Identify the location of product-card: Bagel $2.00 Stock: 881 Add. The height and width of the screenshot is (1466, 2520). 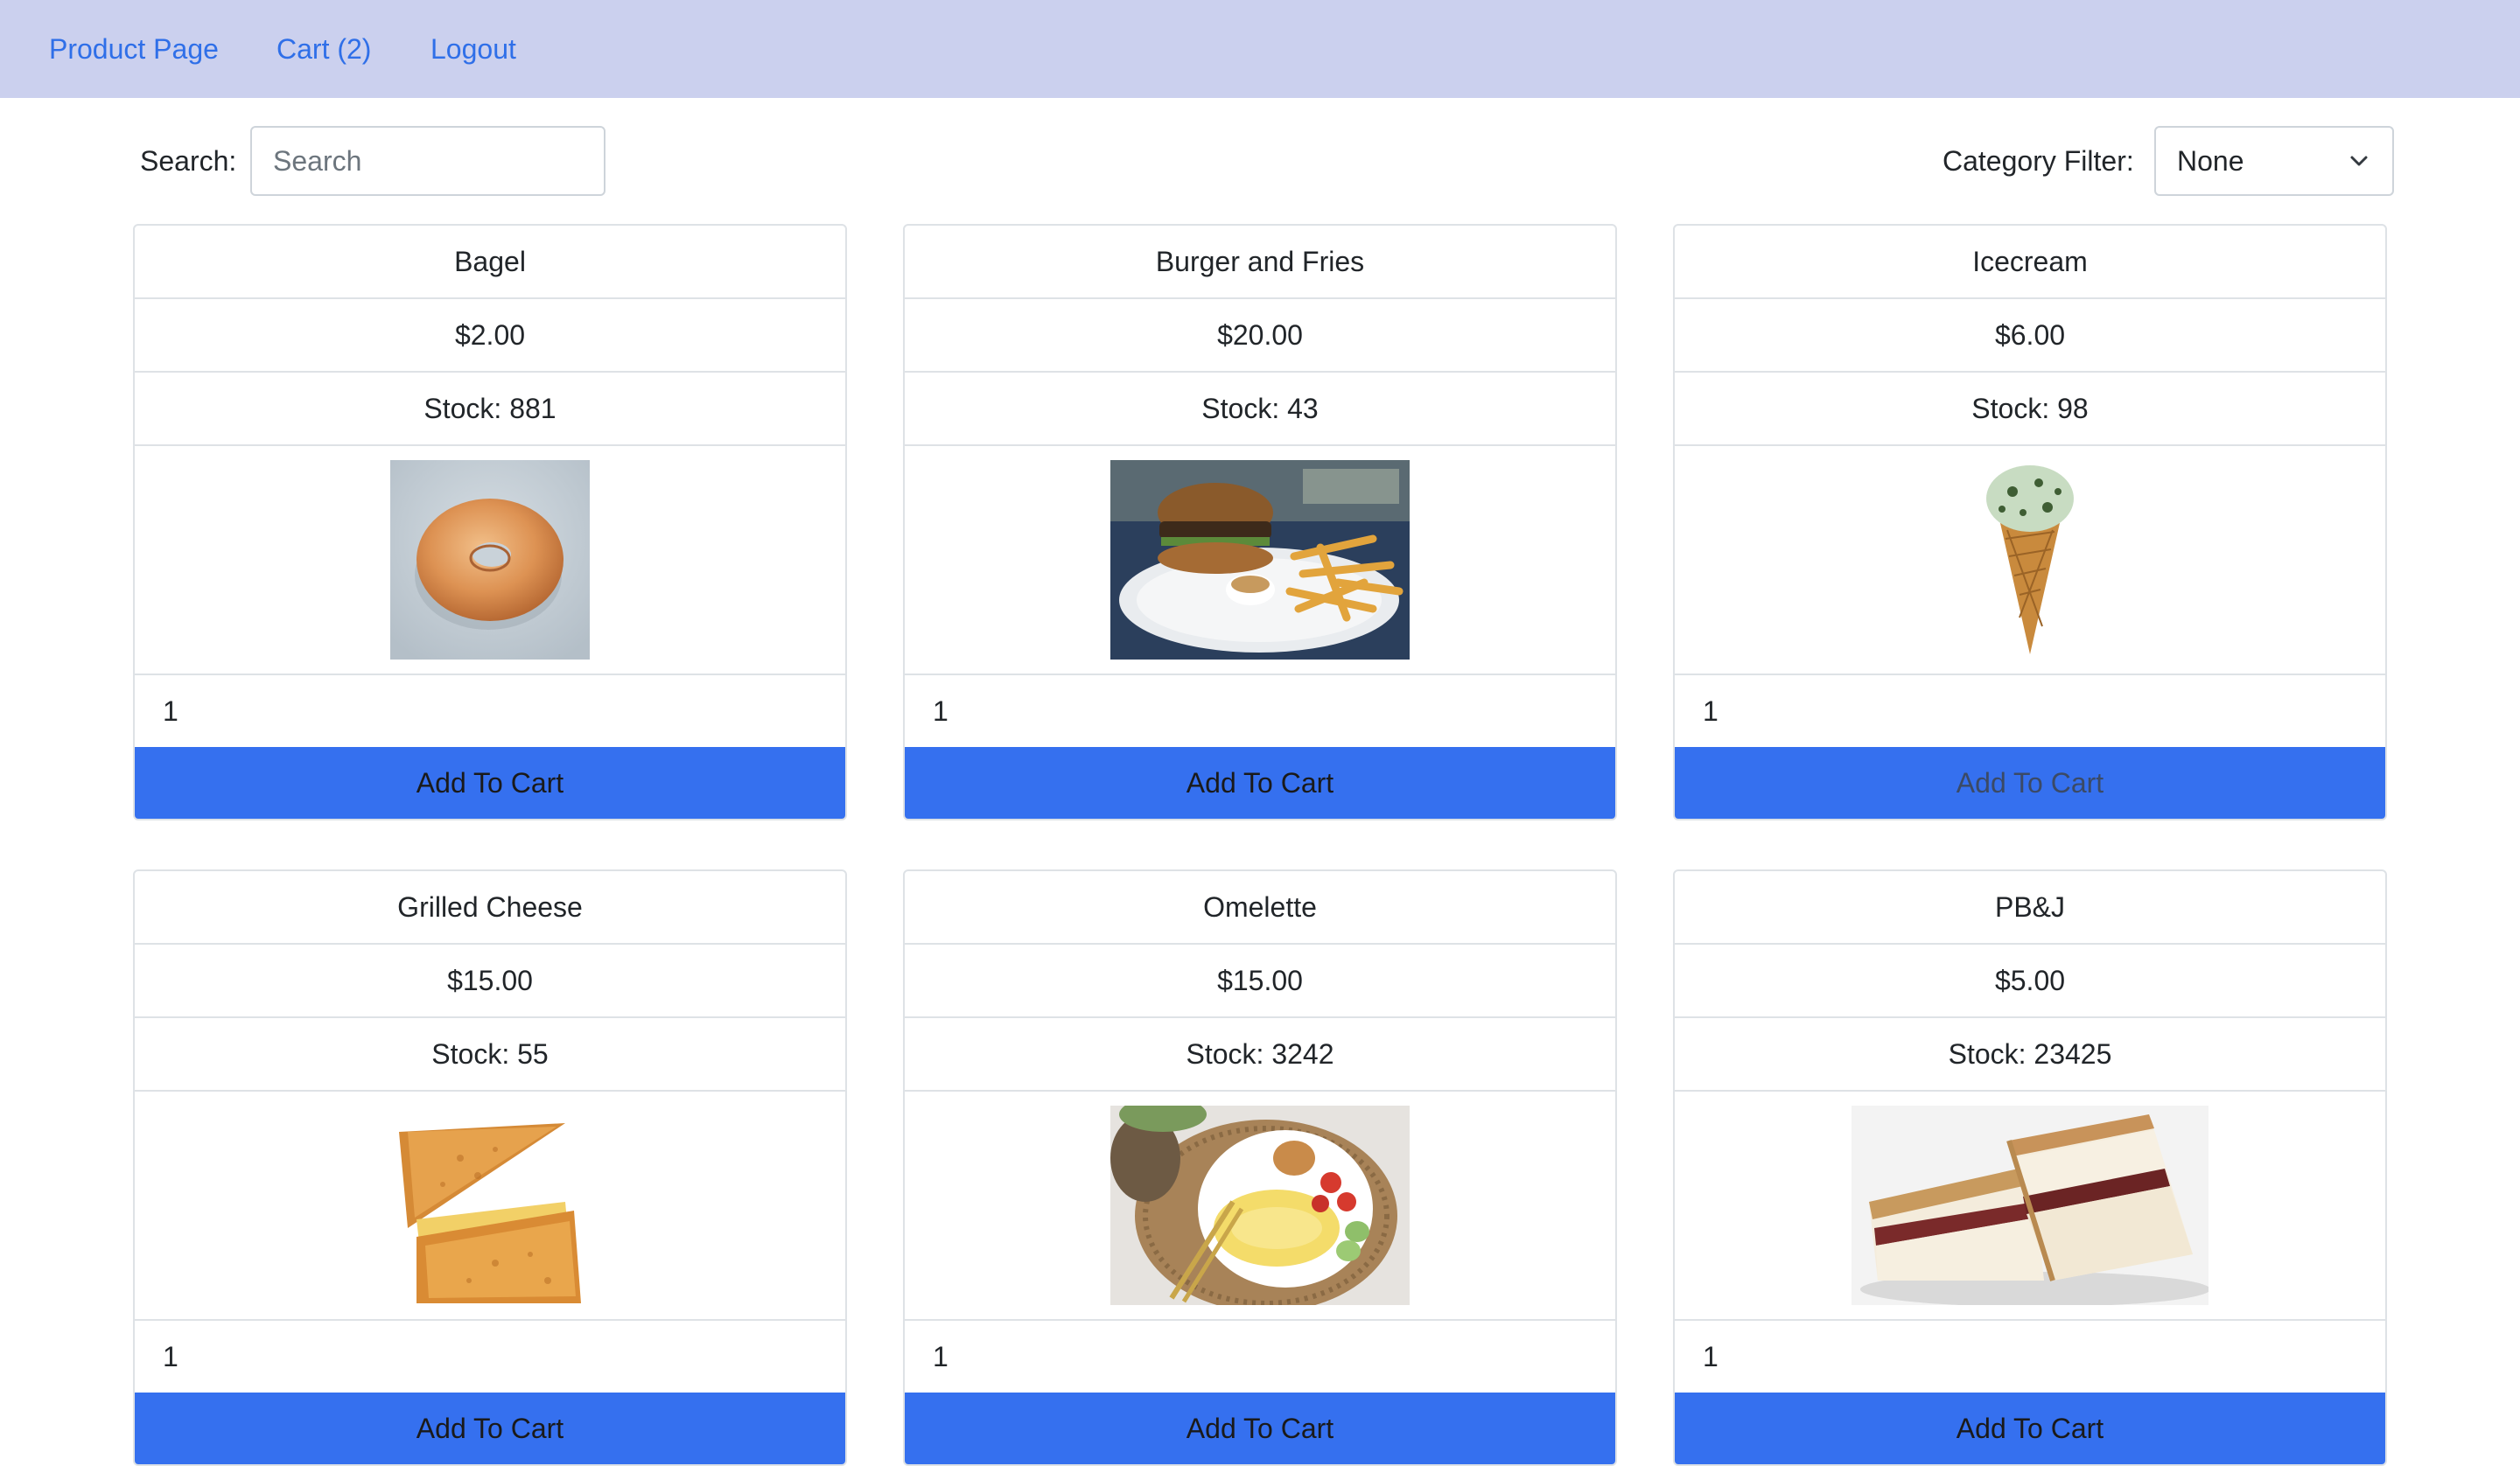
(490, 522).